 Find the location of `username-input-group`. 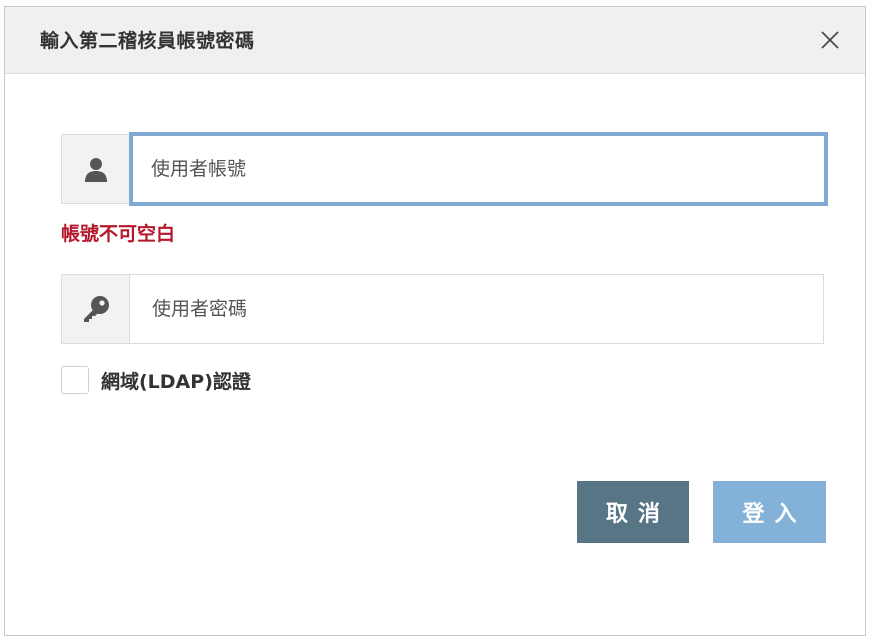

username-input-group is located at coordinates (444, 169).